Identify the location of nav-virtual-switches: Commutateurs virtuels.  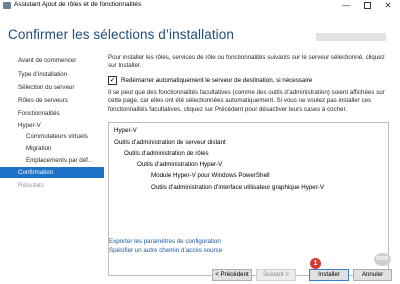
(57, 136).